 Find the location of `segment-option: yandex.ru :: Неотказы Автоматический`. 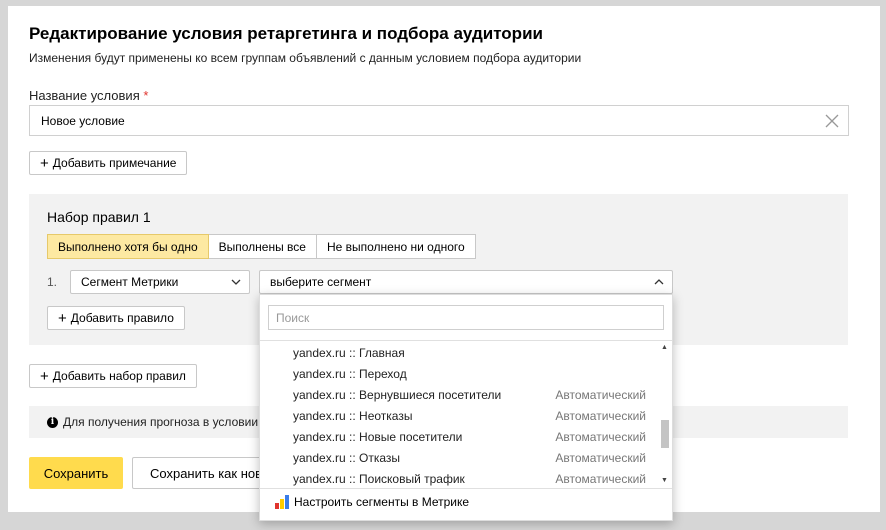

segment-option: yandex.ru :: Неотказы Автоматический is located at coordinates (459, 415).